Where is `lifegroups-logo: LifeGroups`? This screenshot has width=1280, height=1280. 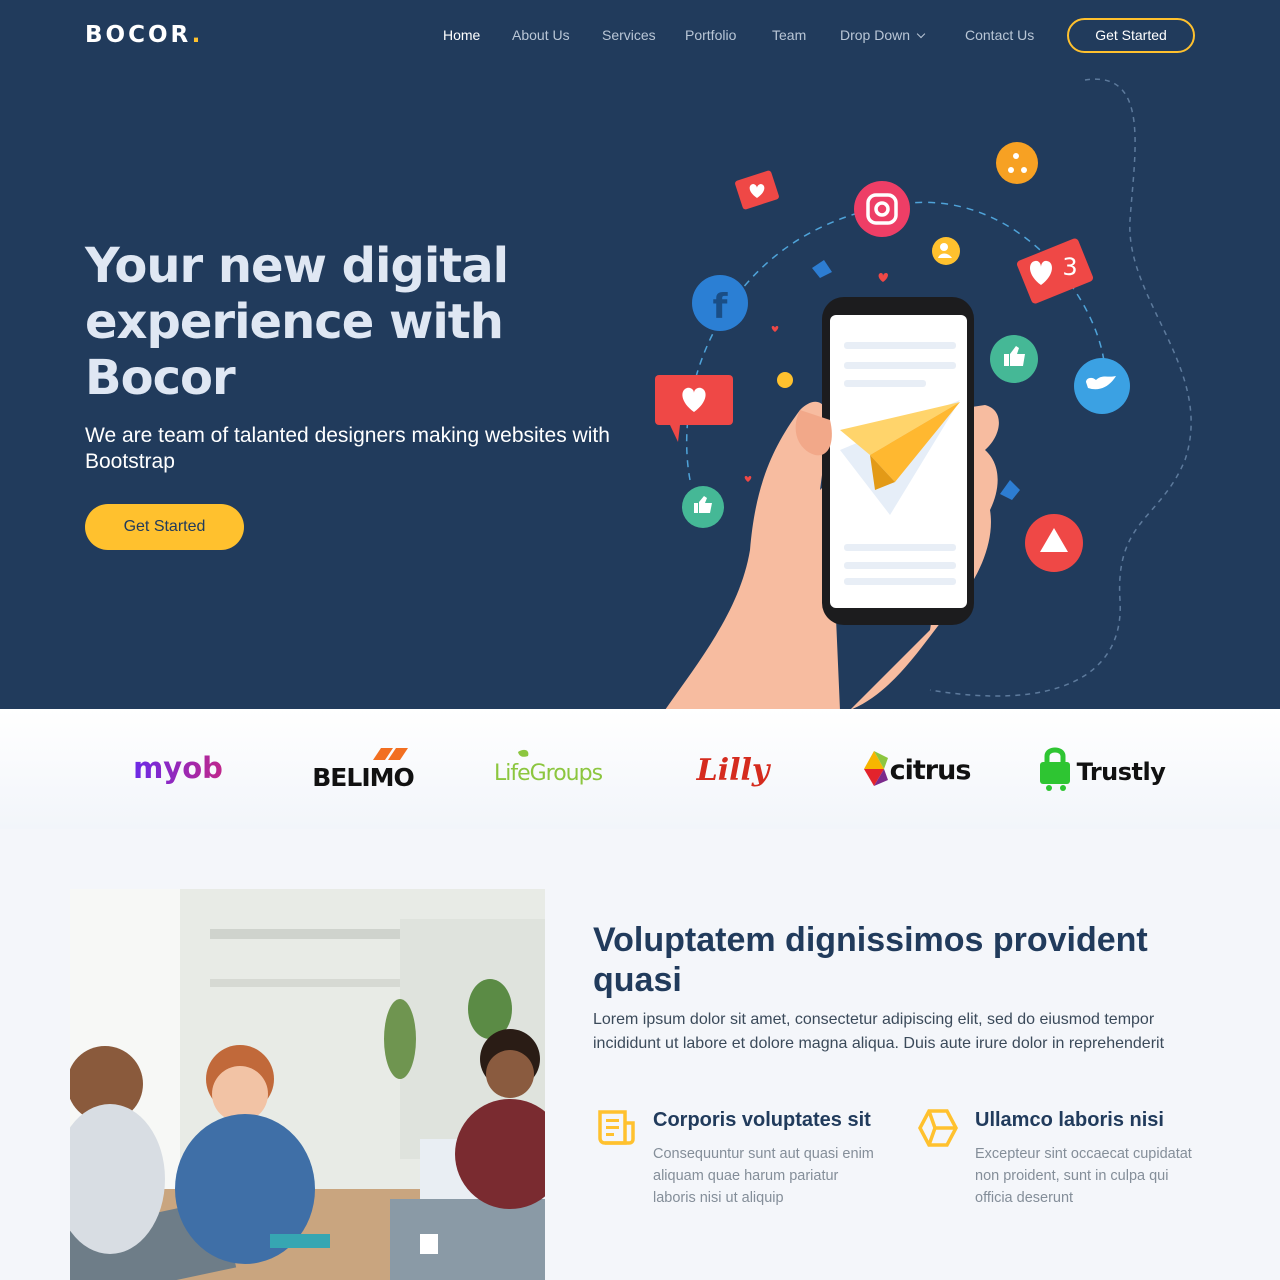
lifegroups-logo: LifeGroups is located at coordinates (548, 767).